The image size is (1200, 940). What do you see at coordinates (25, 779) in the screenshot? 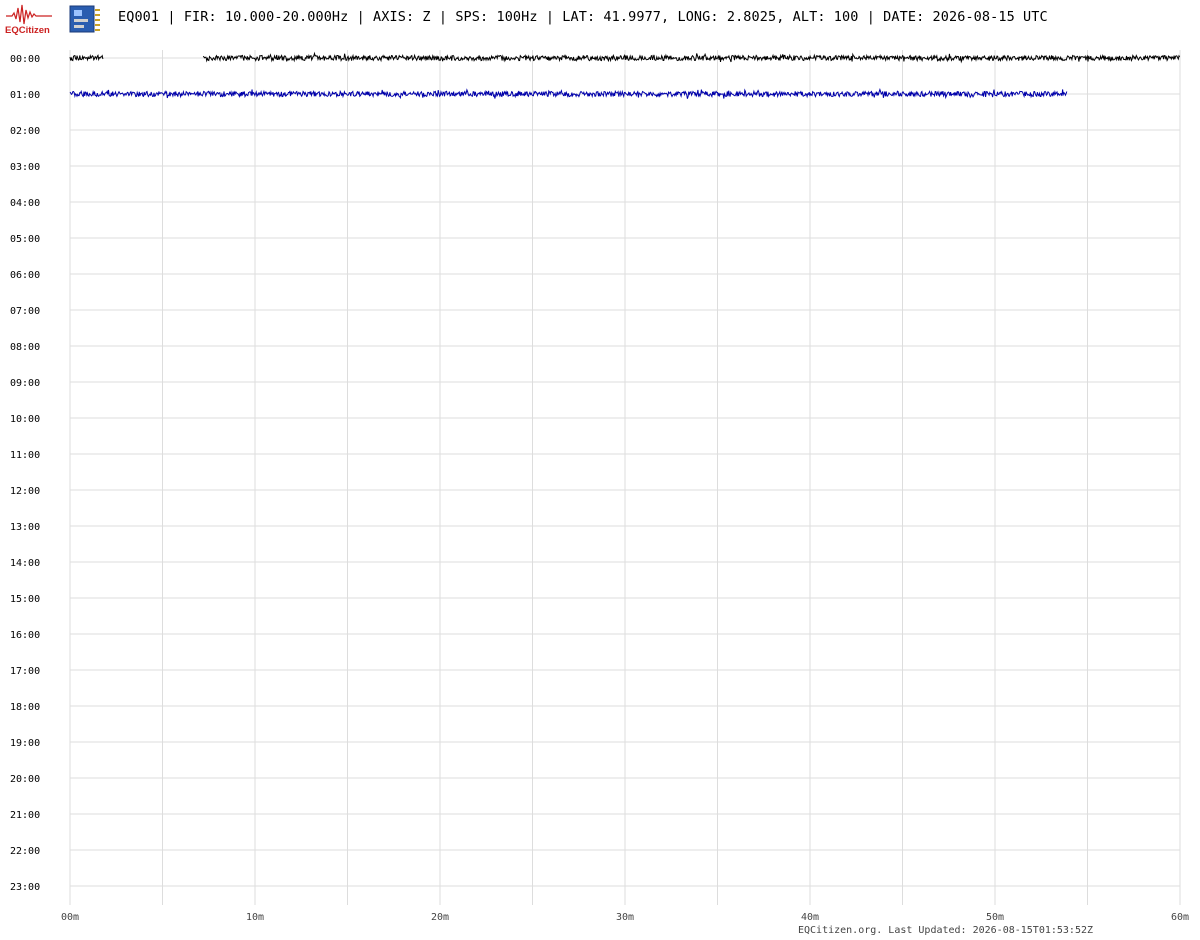
I see `y-tick-label: 20:00` at bounding box center [25, 779].